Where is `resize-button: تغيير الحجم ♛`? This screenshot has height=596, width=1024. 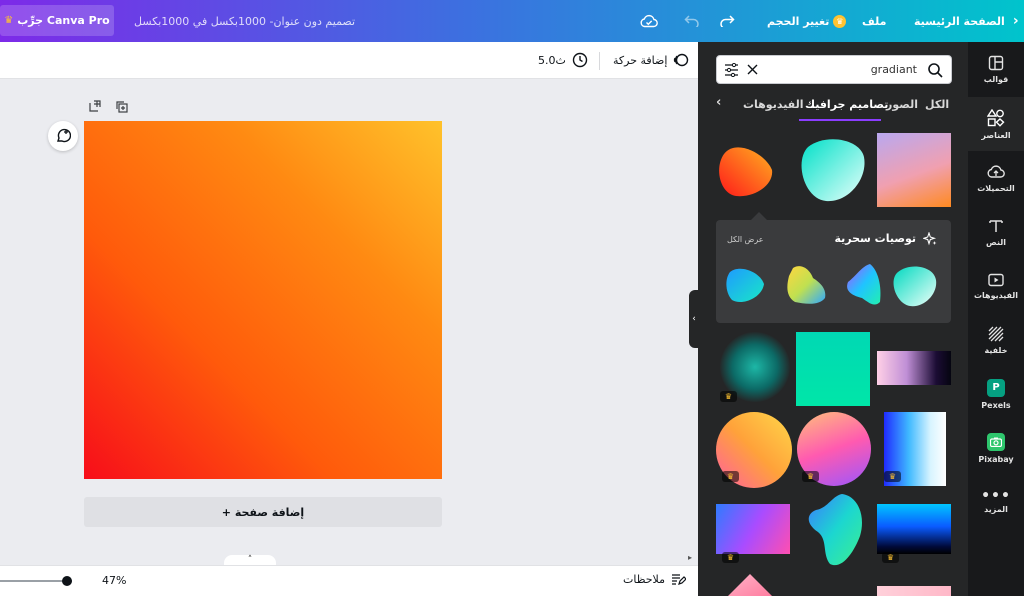 resize-button: تغيير الحجم ♛ is located at coordinates (807, 21).